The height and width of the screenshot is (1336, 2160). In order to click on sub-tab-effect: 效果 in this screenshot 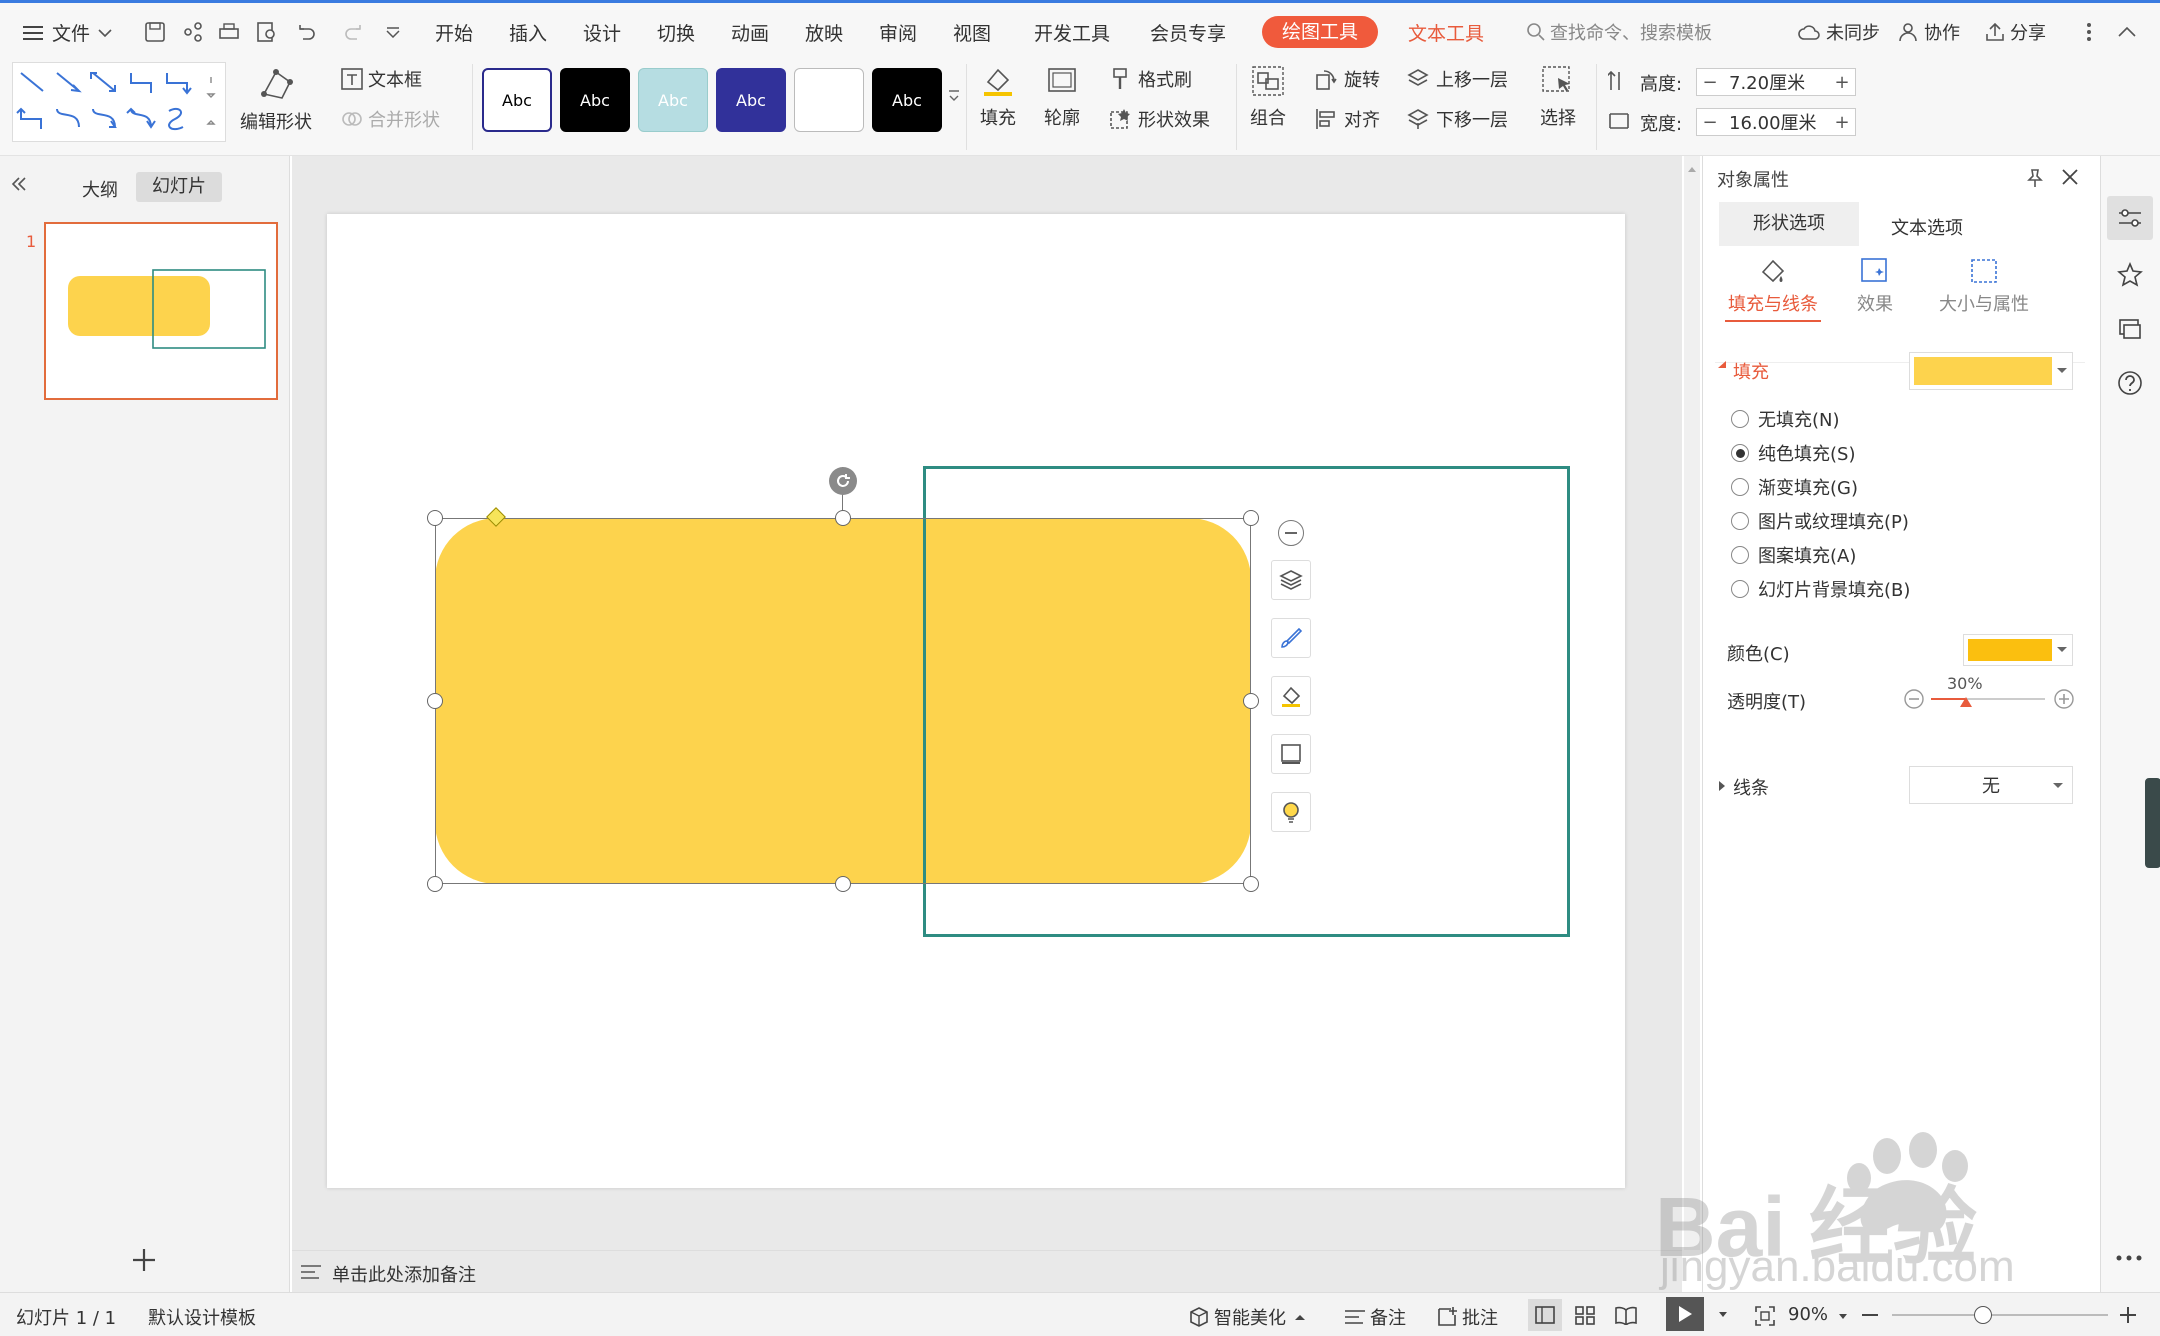, I will do `click(1875, 286)`.